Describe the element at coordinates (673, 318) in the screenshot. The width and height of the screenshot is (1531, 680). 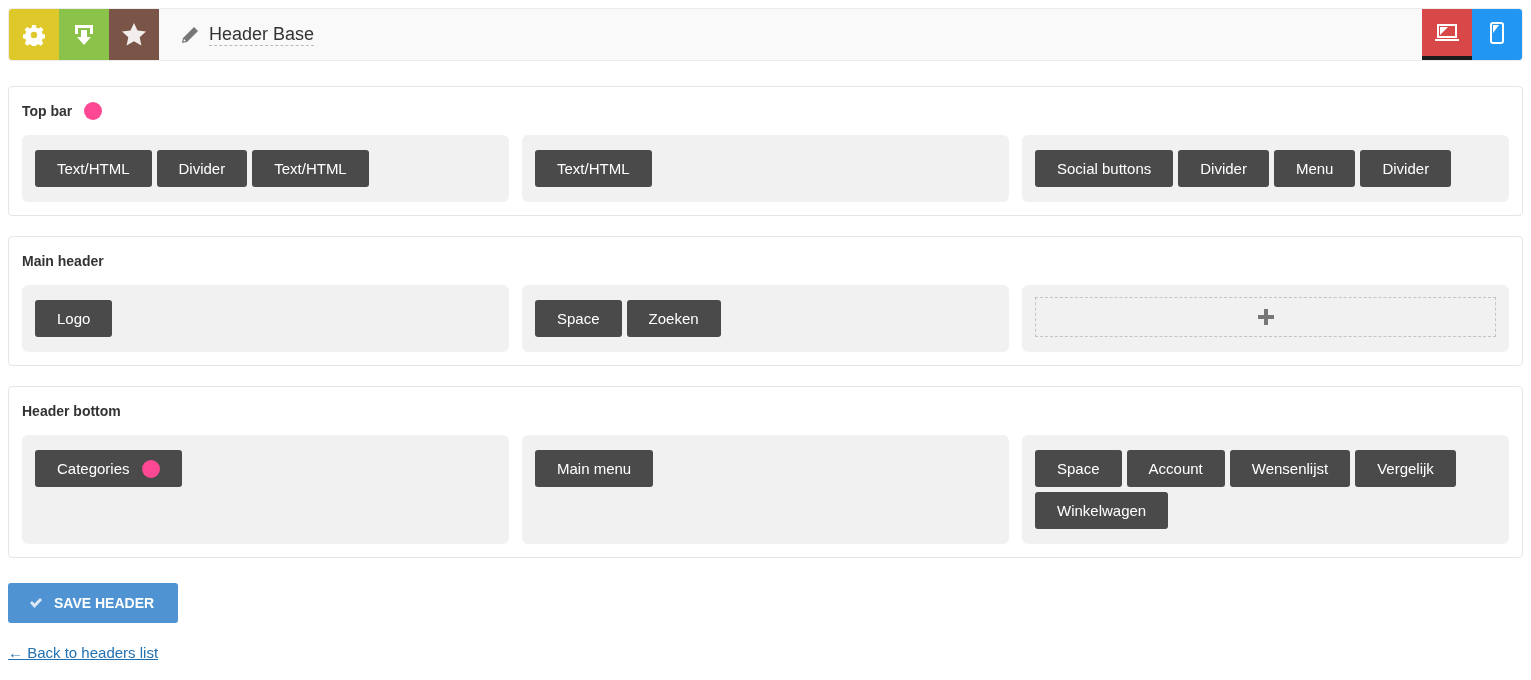
I see `header-element: Zoeken` at that location.